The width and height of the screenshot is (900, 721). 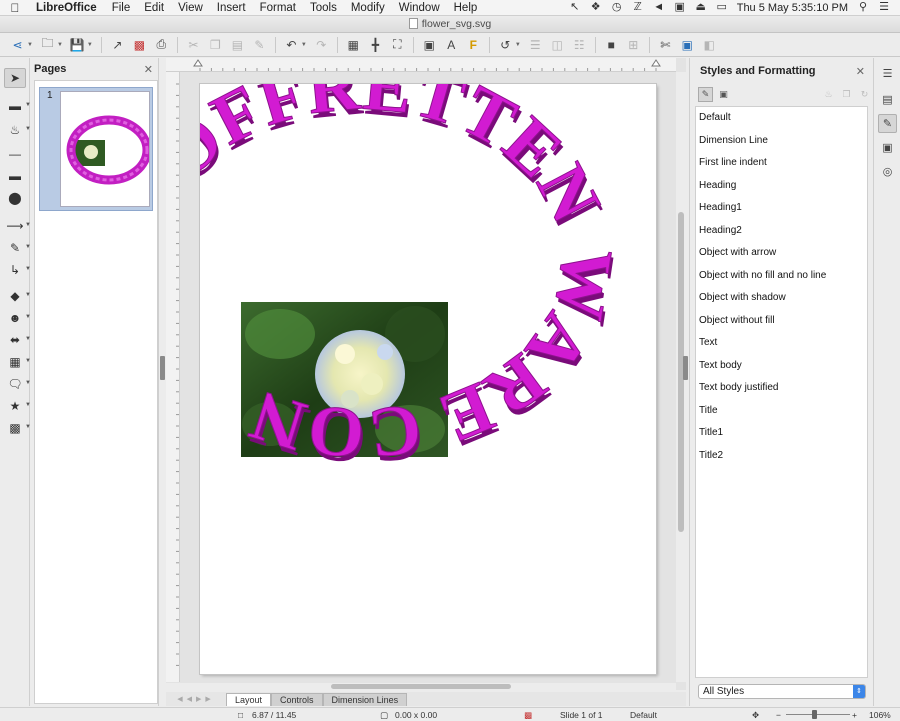 What do you see at coordinates (473, 44) in the screenshot?
I see `fontwork-icon: F` at bounding box center [473, 44].